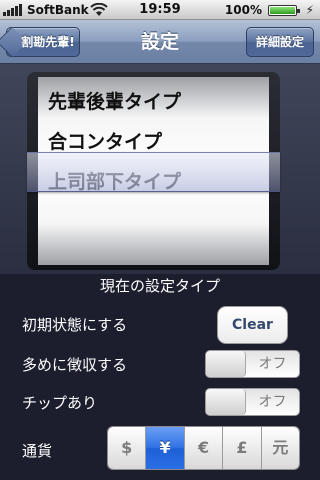 Image resolution: width=320 pixels, height=480 pixels. What do you see at coordinates (48, 42) in the screenshot?
I see `back-button-label: 割勘先輩!` at bounding box center [48, 42].